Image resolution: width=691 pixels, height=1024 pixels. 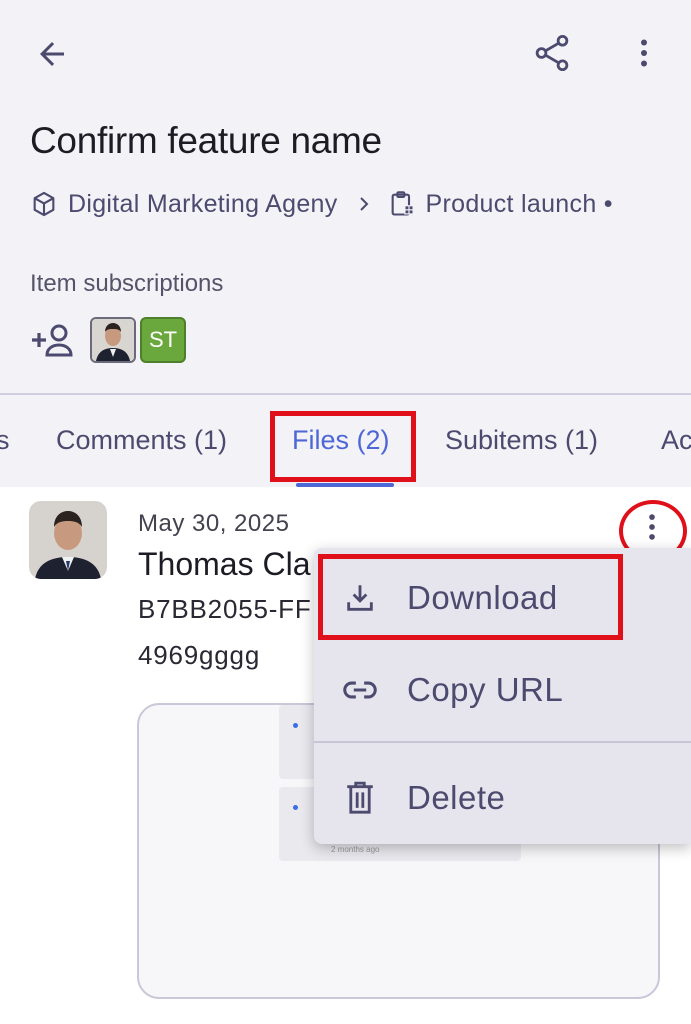 I want to click on download-highlight, so click(x=470, y=597).